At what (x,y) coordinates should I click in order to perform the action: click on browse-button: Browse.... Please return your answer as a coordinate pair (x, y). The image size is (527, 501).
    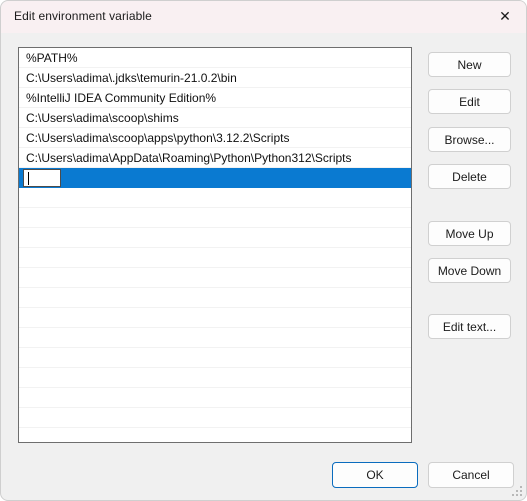
    Looking at the image, I should click on (469, 139).